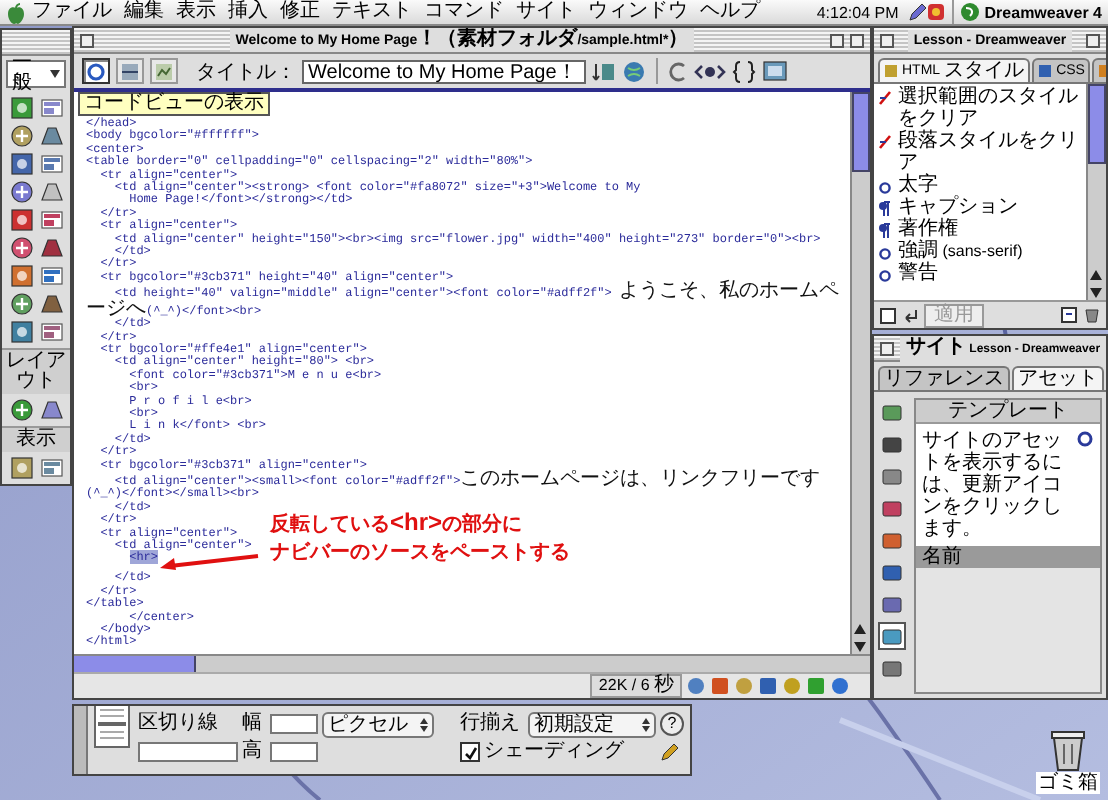  Describe the element at coordinates (36, 74) in the screenshot. I see `category-dropdown: 一般` at that location.